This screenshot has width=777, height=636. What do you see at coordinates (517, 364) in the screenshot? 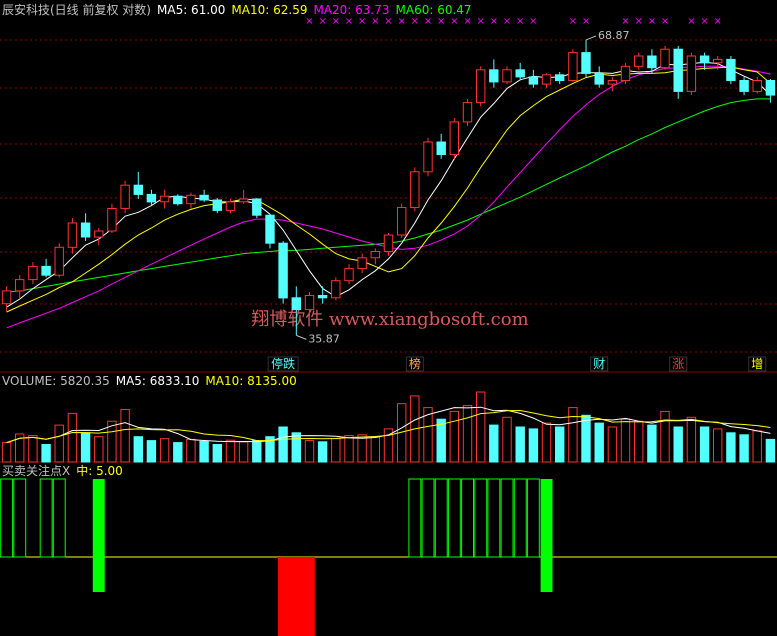
I see `event-tags: 停跌 榜 财 涨 增` at bounding box center [517, 364].